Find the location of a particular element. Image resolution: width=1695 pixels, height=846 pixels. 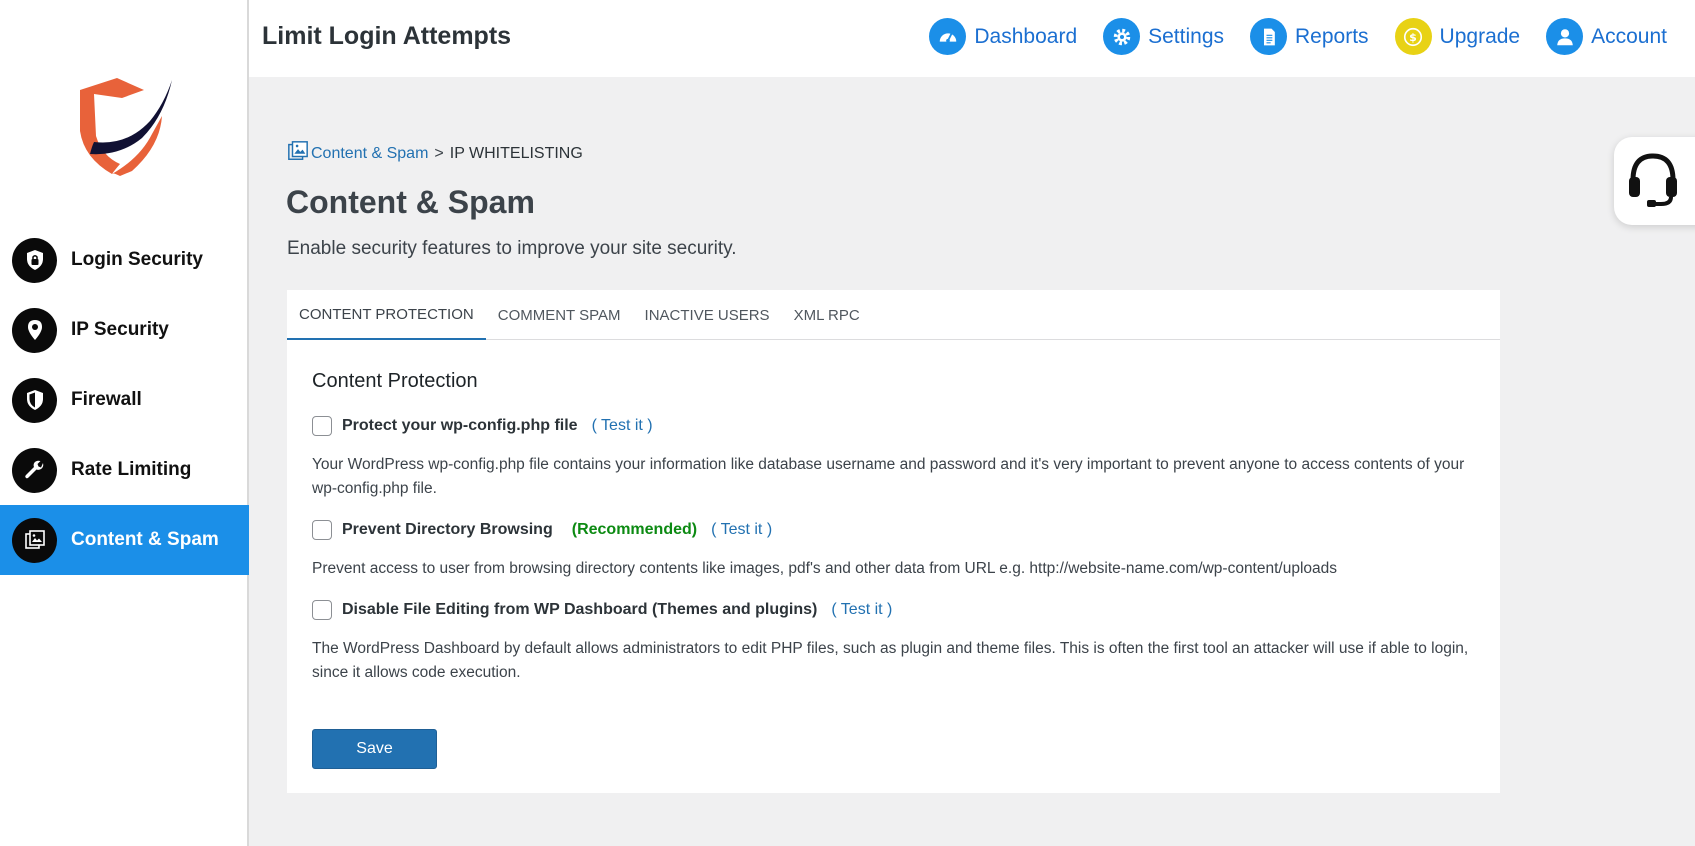

sidebar-item-rate-limiting: Rate Limiting is located at coordinates (124, 470).